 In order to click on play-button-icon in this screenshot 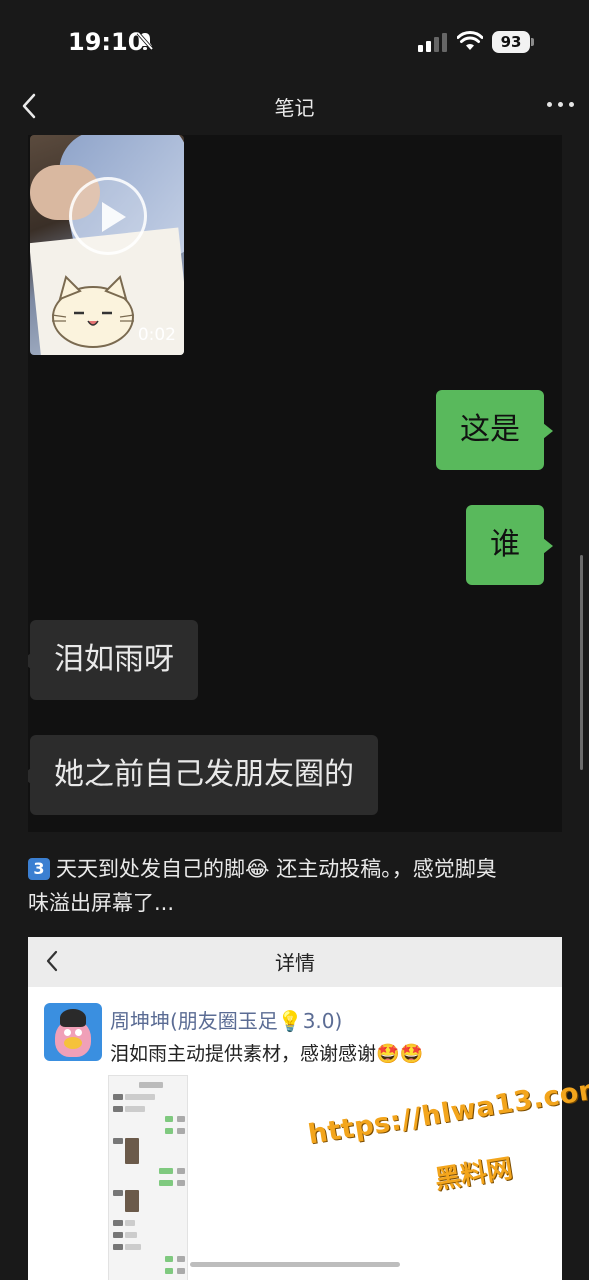, I will do `click(108, 216)`.